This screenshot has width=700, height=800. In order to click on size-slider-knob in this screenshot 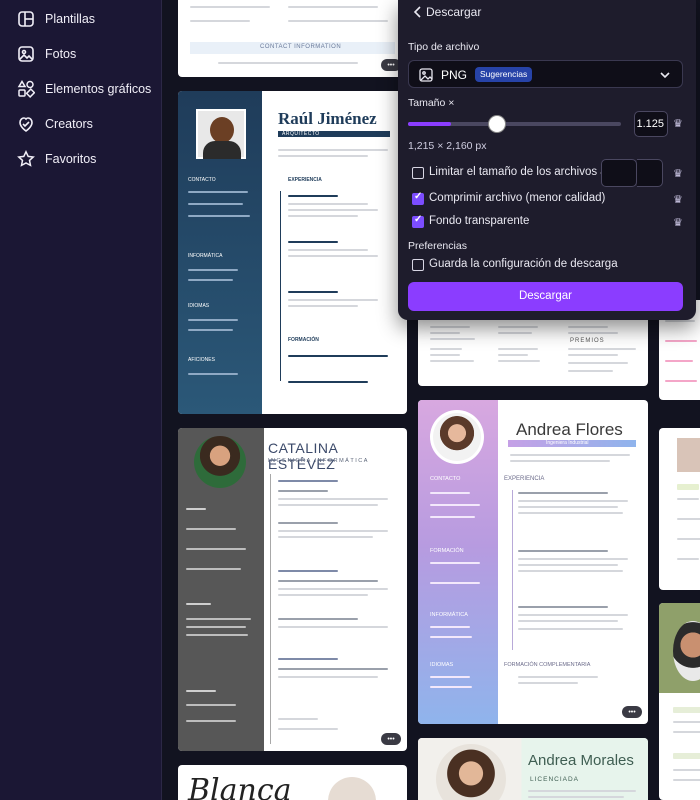, I will do `click(497, 124)`.